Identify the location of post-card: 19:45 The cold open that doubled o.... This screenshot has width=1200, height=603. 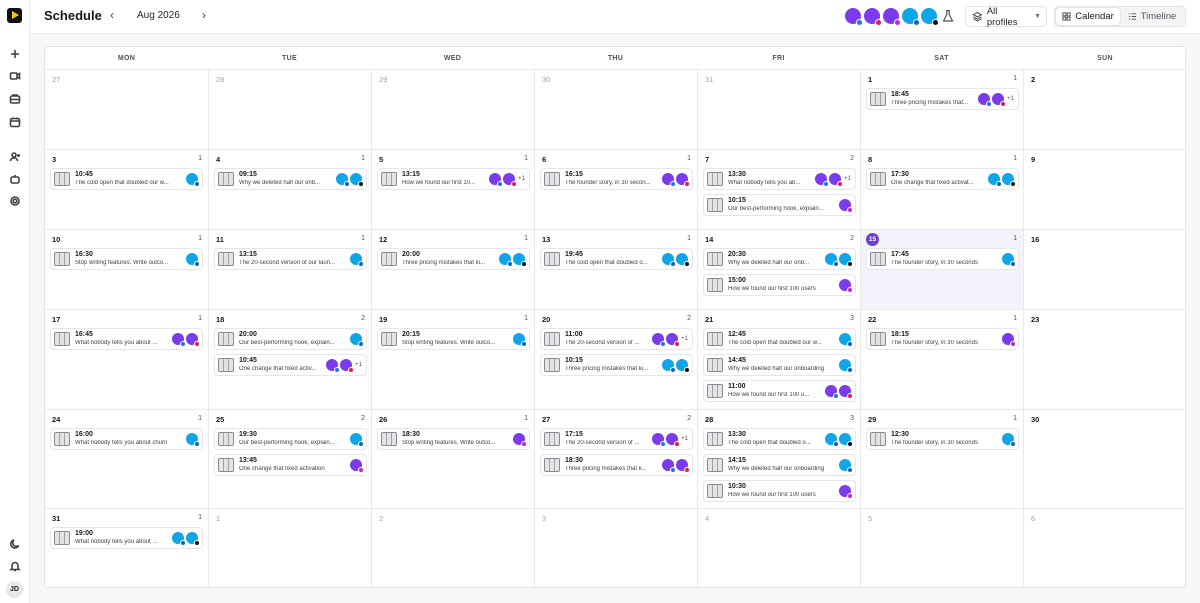
(616, 259).